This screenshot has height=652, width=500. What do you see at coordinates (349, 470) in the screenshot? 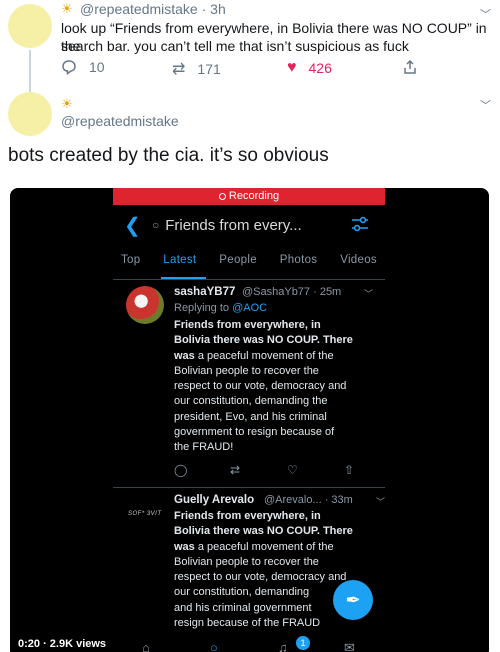
I see `share-icon: ⇧` at bounding box center [349, 470].